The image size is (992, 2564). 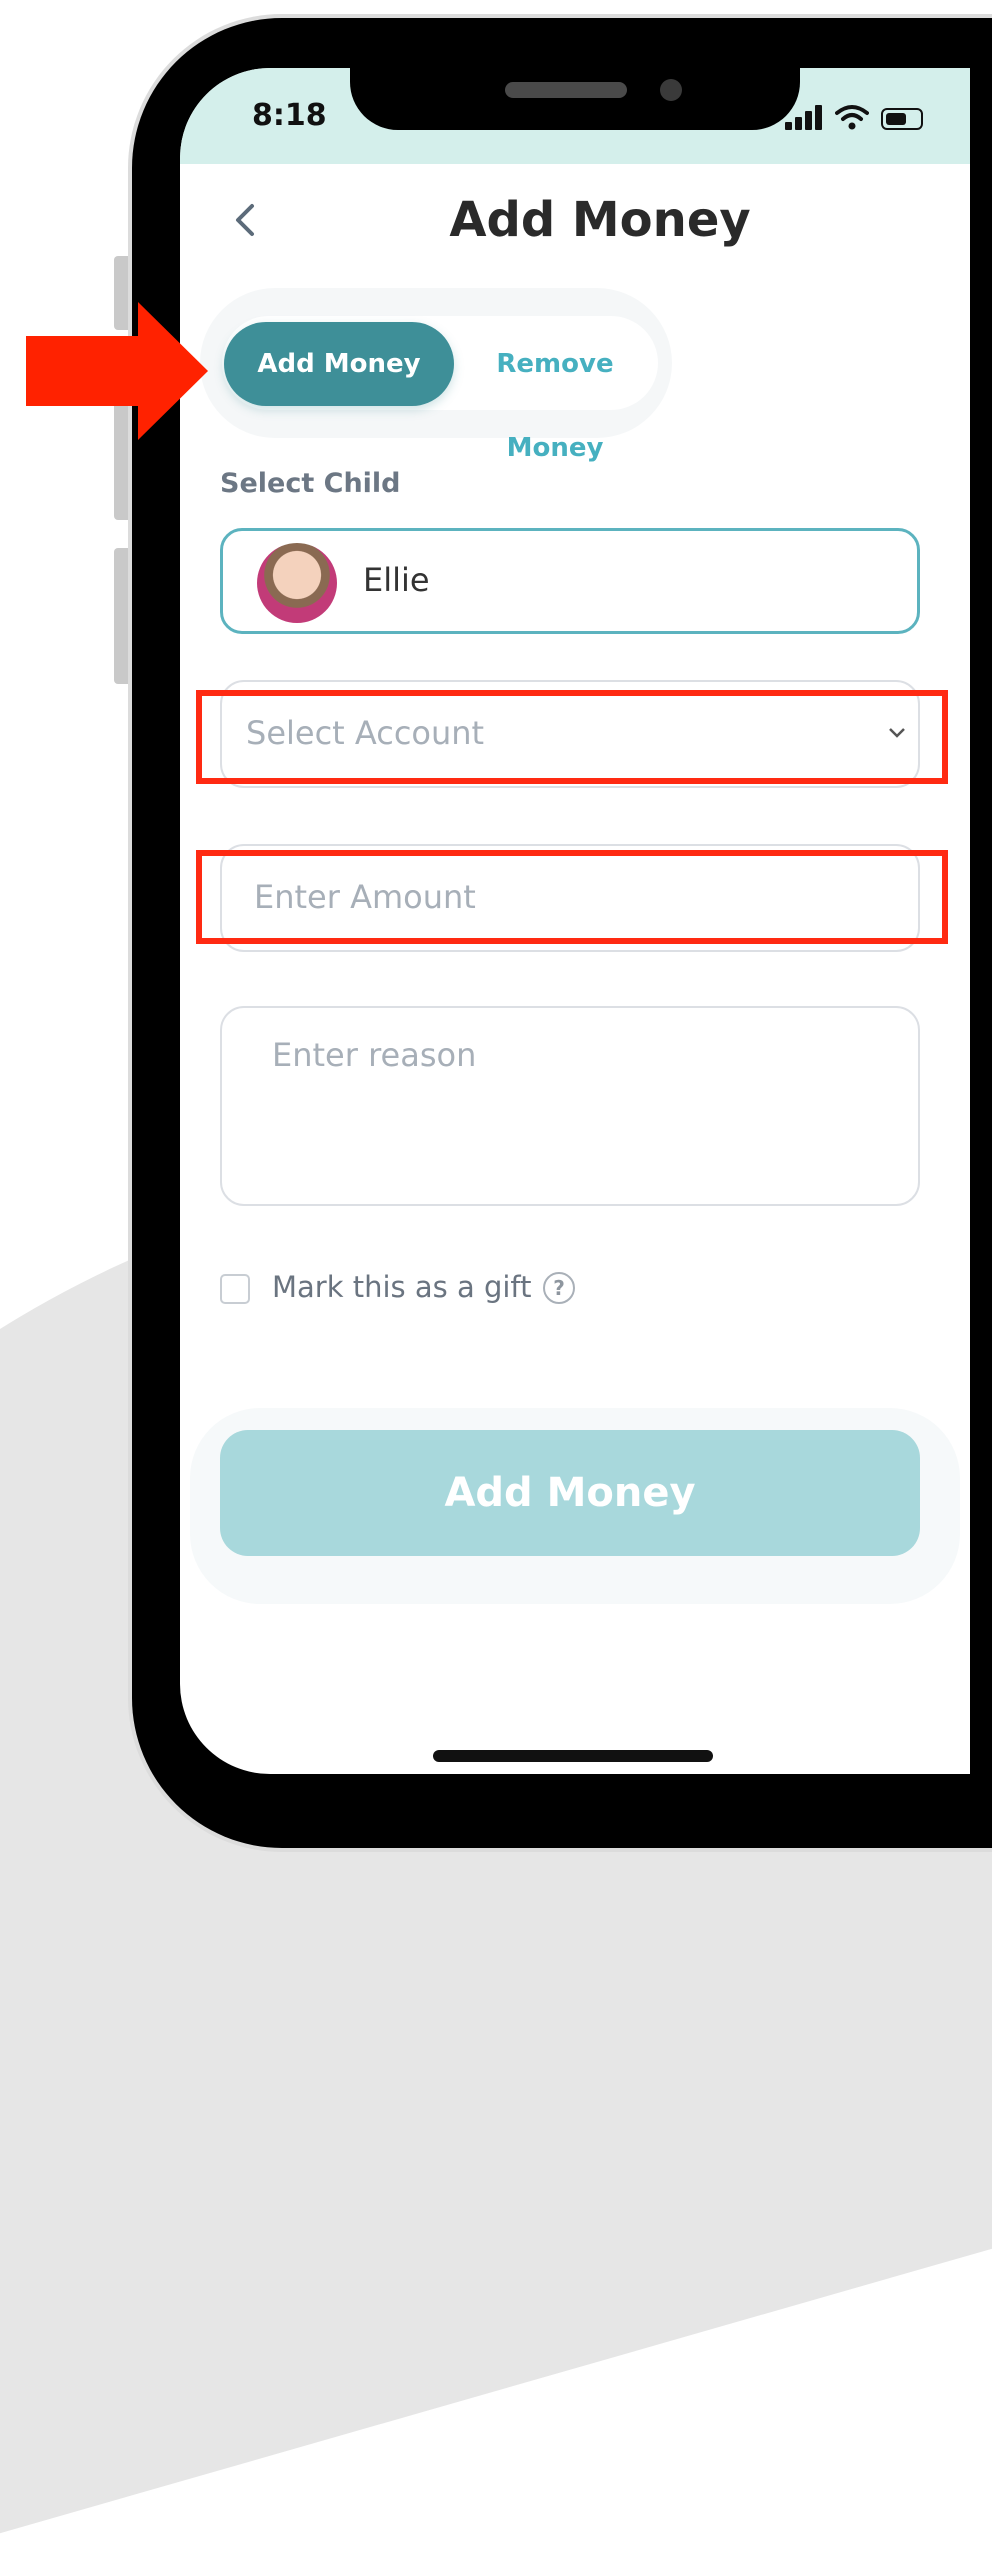 I want to click on add-money-button: Add Money, so click(x=570, y=1493).